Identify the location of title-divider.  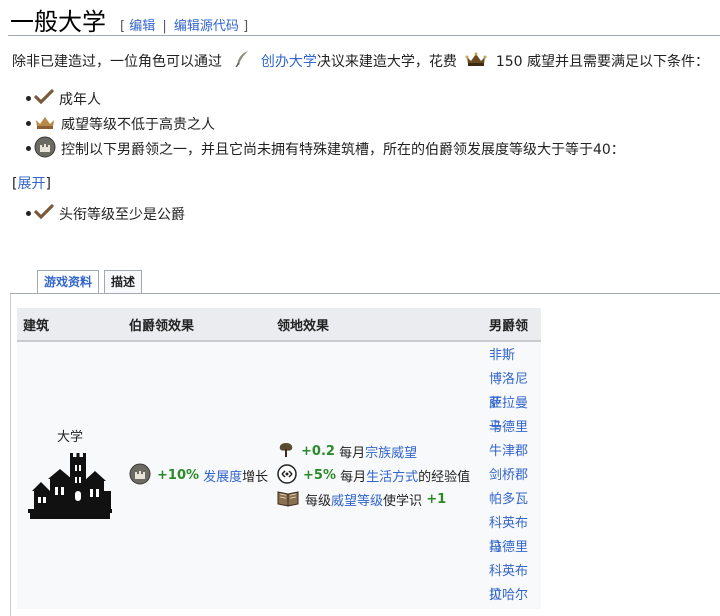
(364, 35).